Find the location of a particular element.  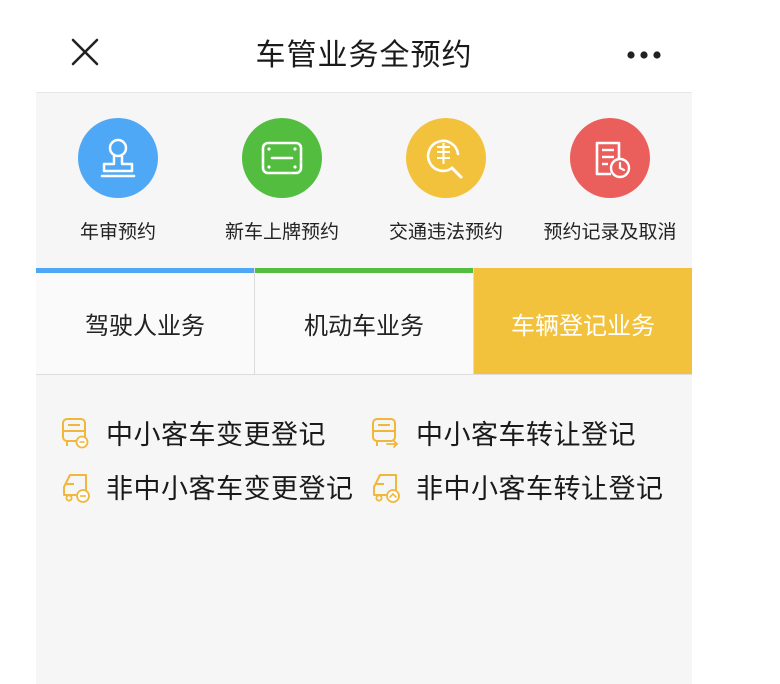

tab-vehicle-business: 机动车业务 is located at coordinates (364, 321).